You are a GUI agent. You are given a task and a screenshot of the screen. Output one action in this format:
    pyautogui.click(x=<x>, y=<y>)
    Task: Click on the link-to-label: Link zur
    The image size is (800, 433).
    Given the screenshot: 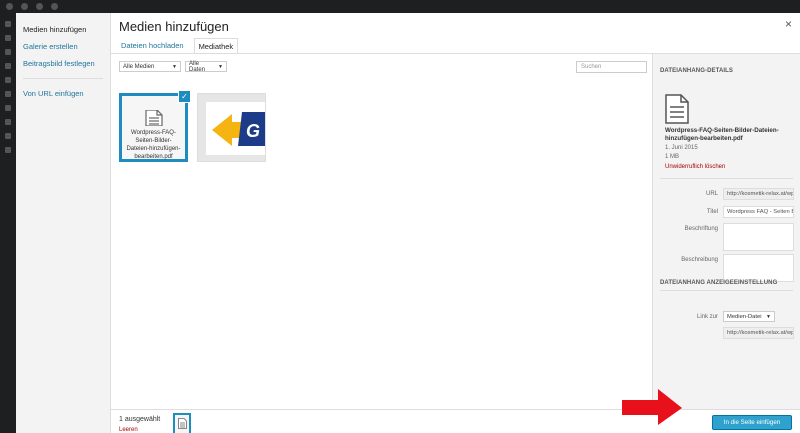 What is the action you would take?
    pyautogui.click(x=707, y=317)
    